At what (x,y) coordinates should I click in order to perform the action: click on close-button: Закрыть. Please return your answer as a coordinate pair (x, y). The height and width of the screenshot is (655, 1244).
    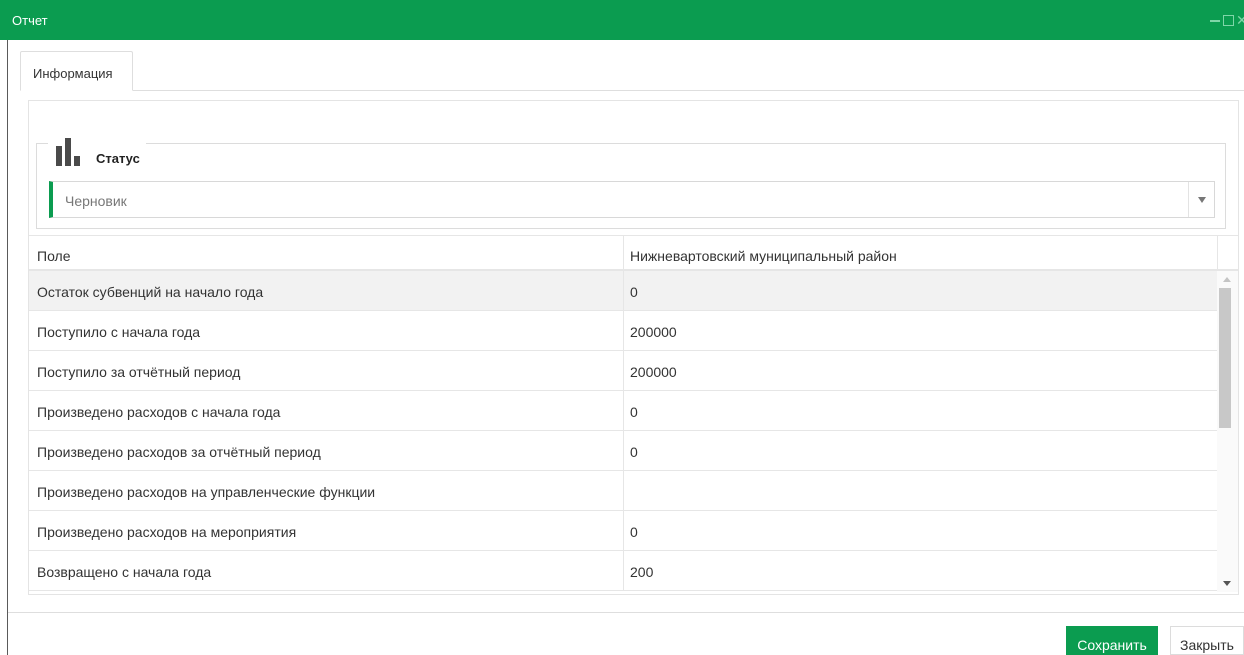
    Looking at the image, I should click on (1207, 640).